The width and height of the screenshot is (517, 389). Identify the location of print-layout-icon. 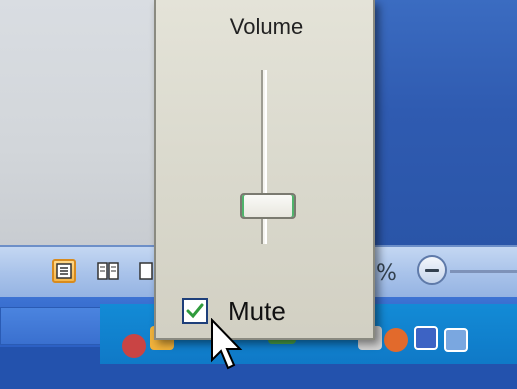
(64, 271).